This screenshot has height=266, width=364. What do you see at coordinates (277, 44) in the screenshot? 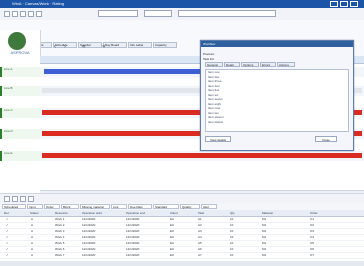
I see `dialog-title: Workflow` at bounding box center [277, 44].